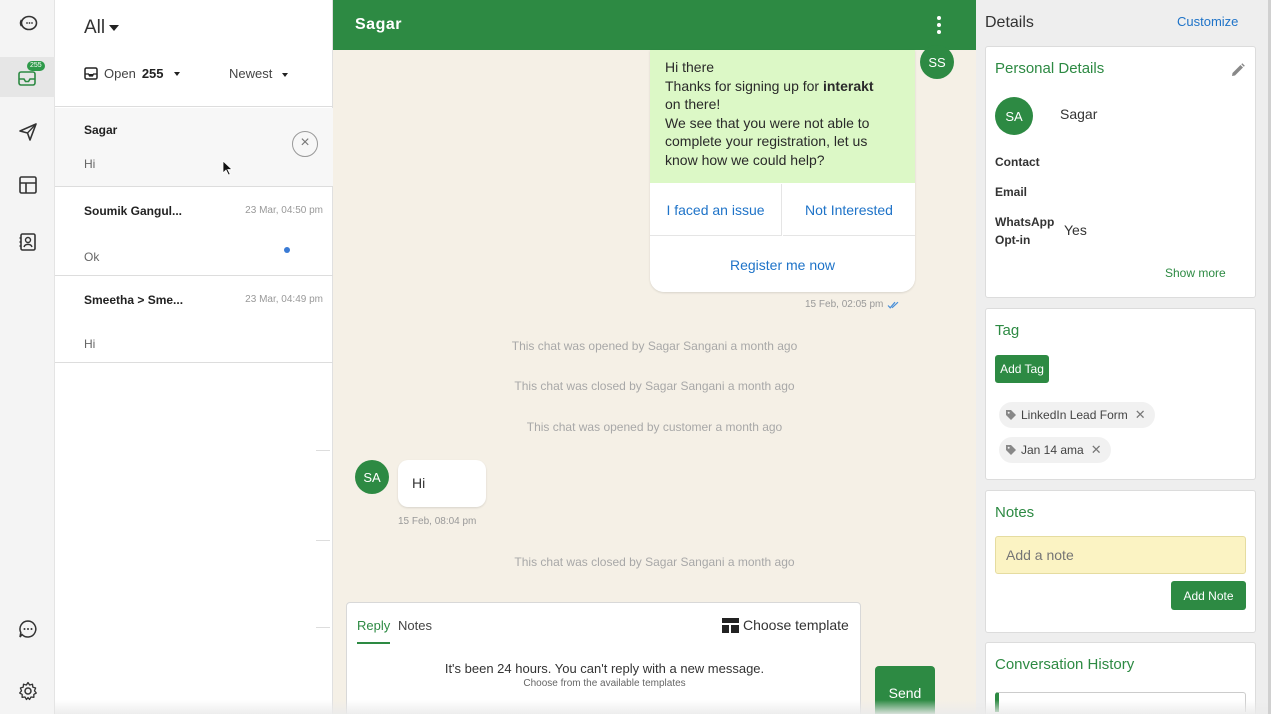  What do you see at coordinates (1195, 273) in the screenshot?
I see `show-more-link: Show more` at bounding box center [1195, 273].